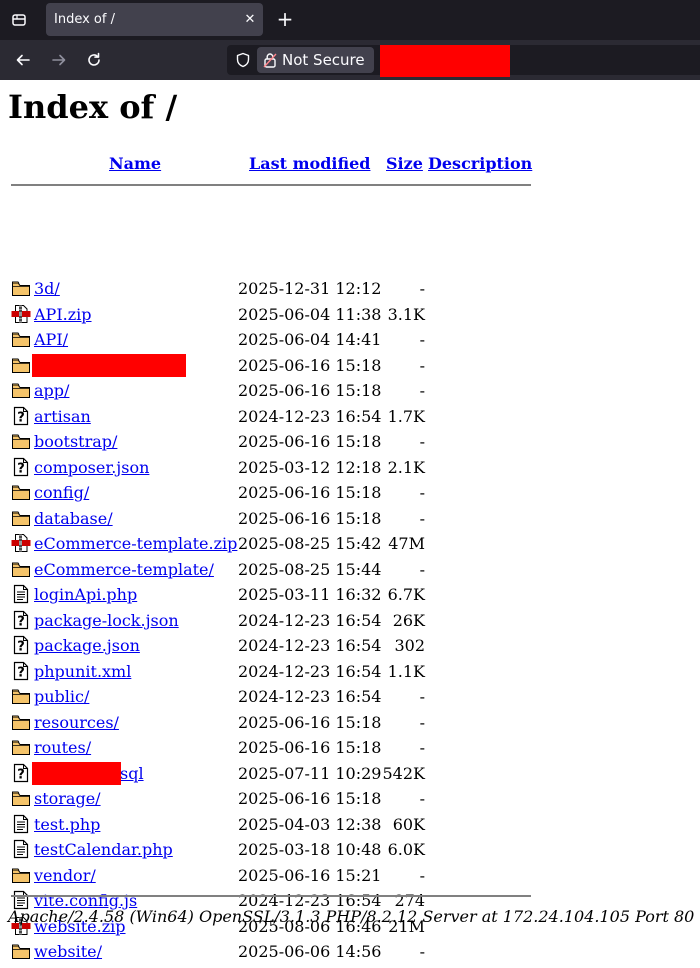  What do you see at coordinates (91, 467) in the screenshot?
I see `file-link: composer.json` at bounding box center [91, 467].